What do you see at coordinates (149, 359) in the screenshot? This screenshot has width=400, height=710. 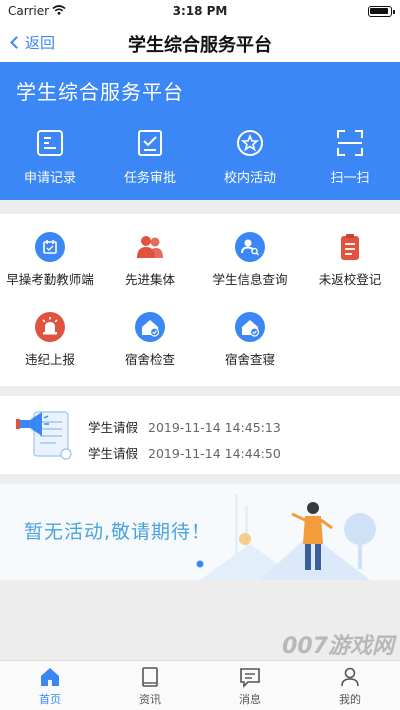 I see `grid-item-label: 宿舍检查` at bounding box center [149, 359].